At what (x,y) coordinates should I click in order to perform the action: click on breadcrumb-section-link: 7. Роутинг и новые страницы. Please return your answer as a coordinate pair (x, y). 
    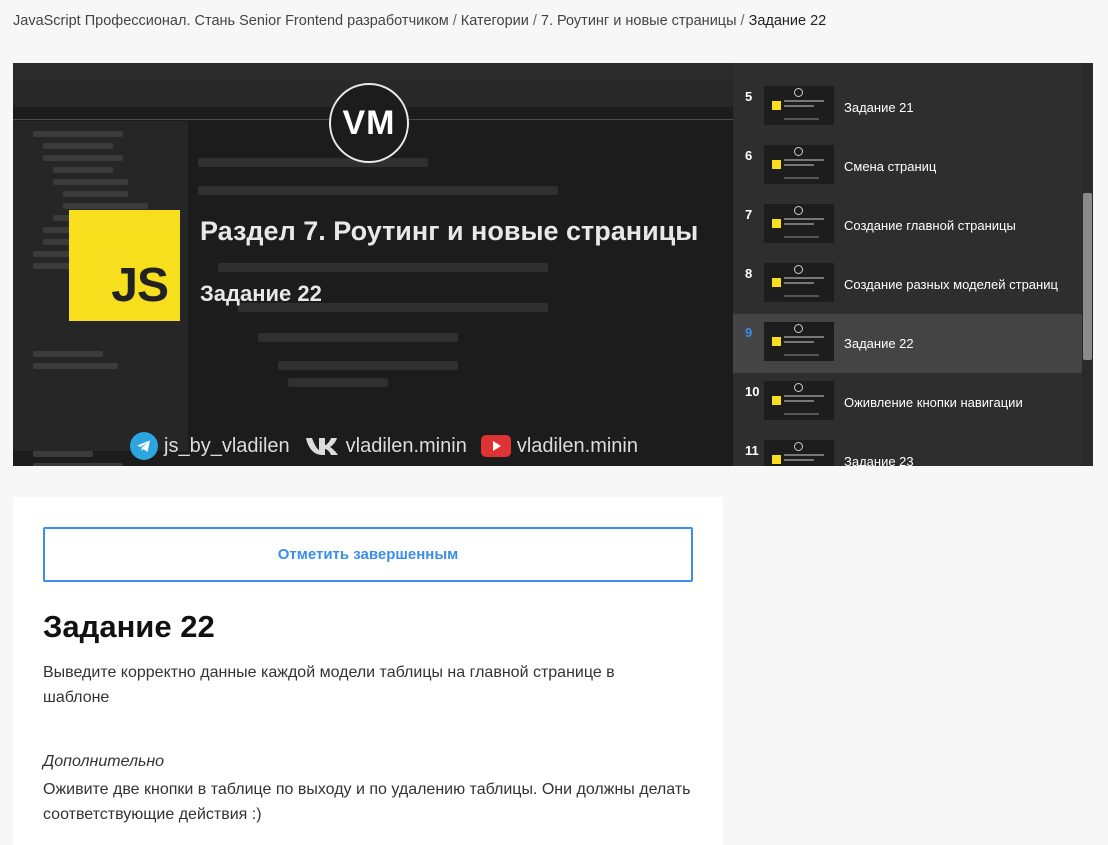
    Looking at the image, I should click on (639, 21).